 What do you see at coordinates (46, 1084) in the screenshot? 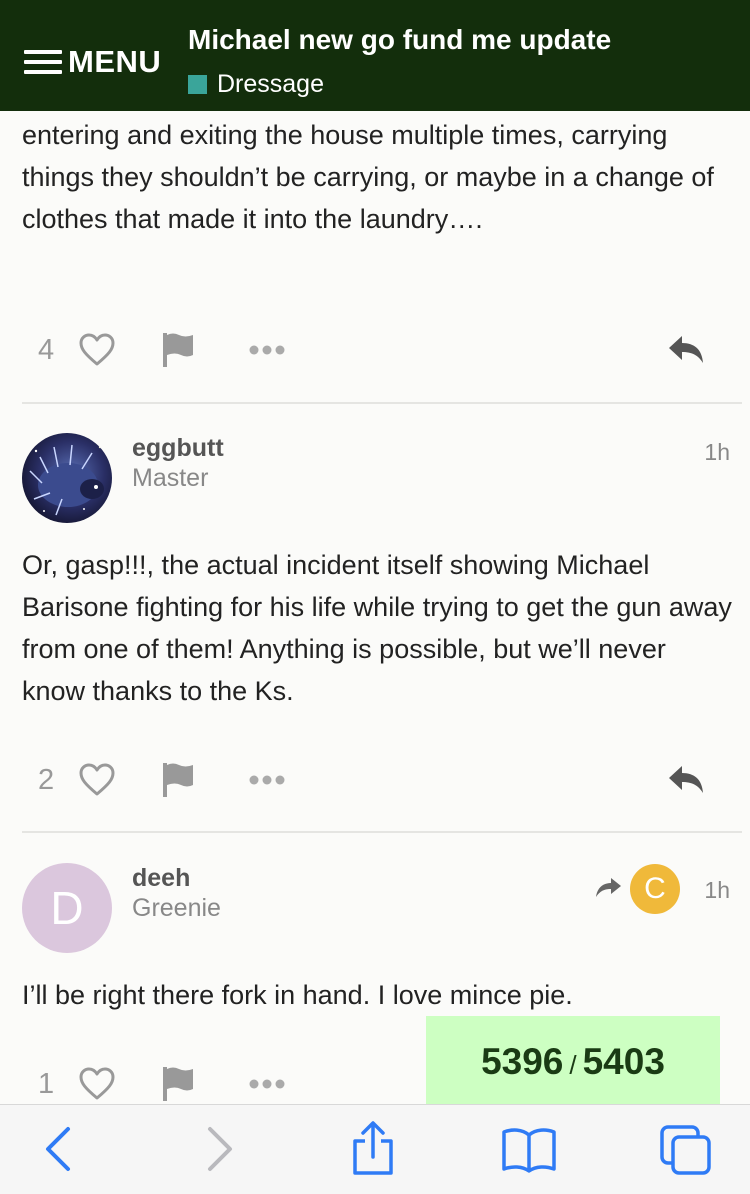
I see `like-count: 1` at bounding box center [46, 1084].